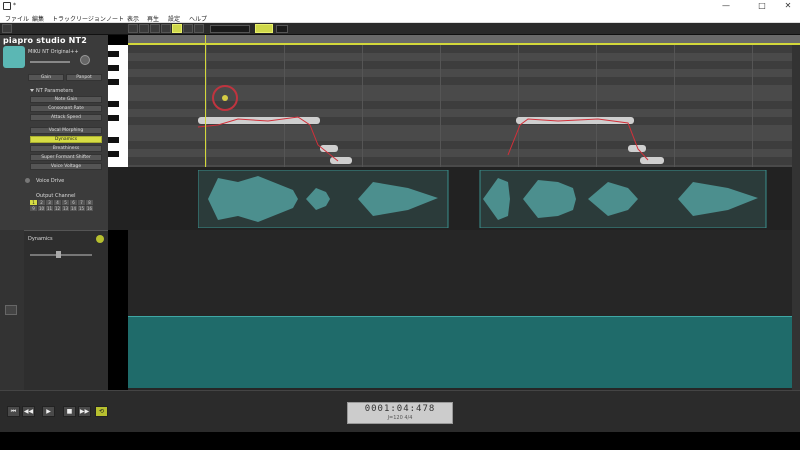  I want to click on app-logo: piapro studio NT2, so click(45, 40).